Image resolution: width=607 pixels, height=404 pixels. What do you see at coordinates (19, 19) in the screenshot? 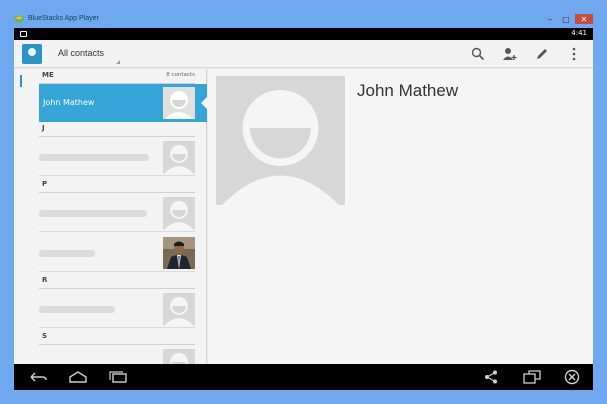
I see `bluestacks-logo-icon` at bounding box center [19, 19].